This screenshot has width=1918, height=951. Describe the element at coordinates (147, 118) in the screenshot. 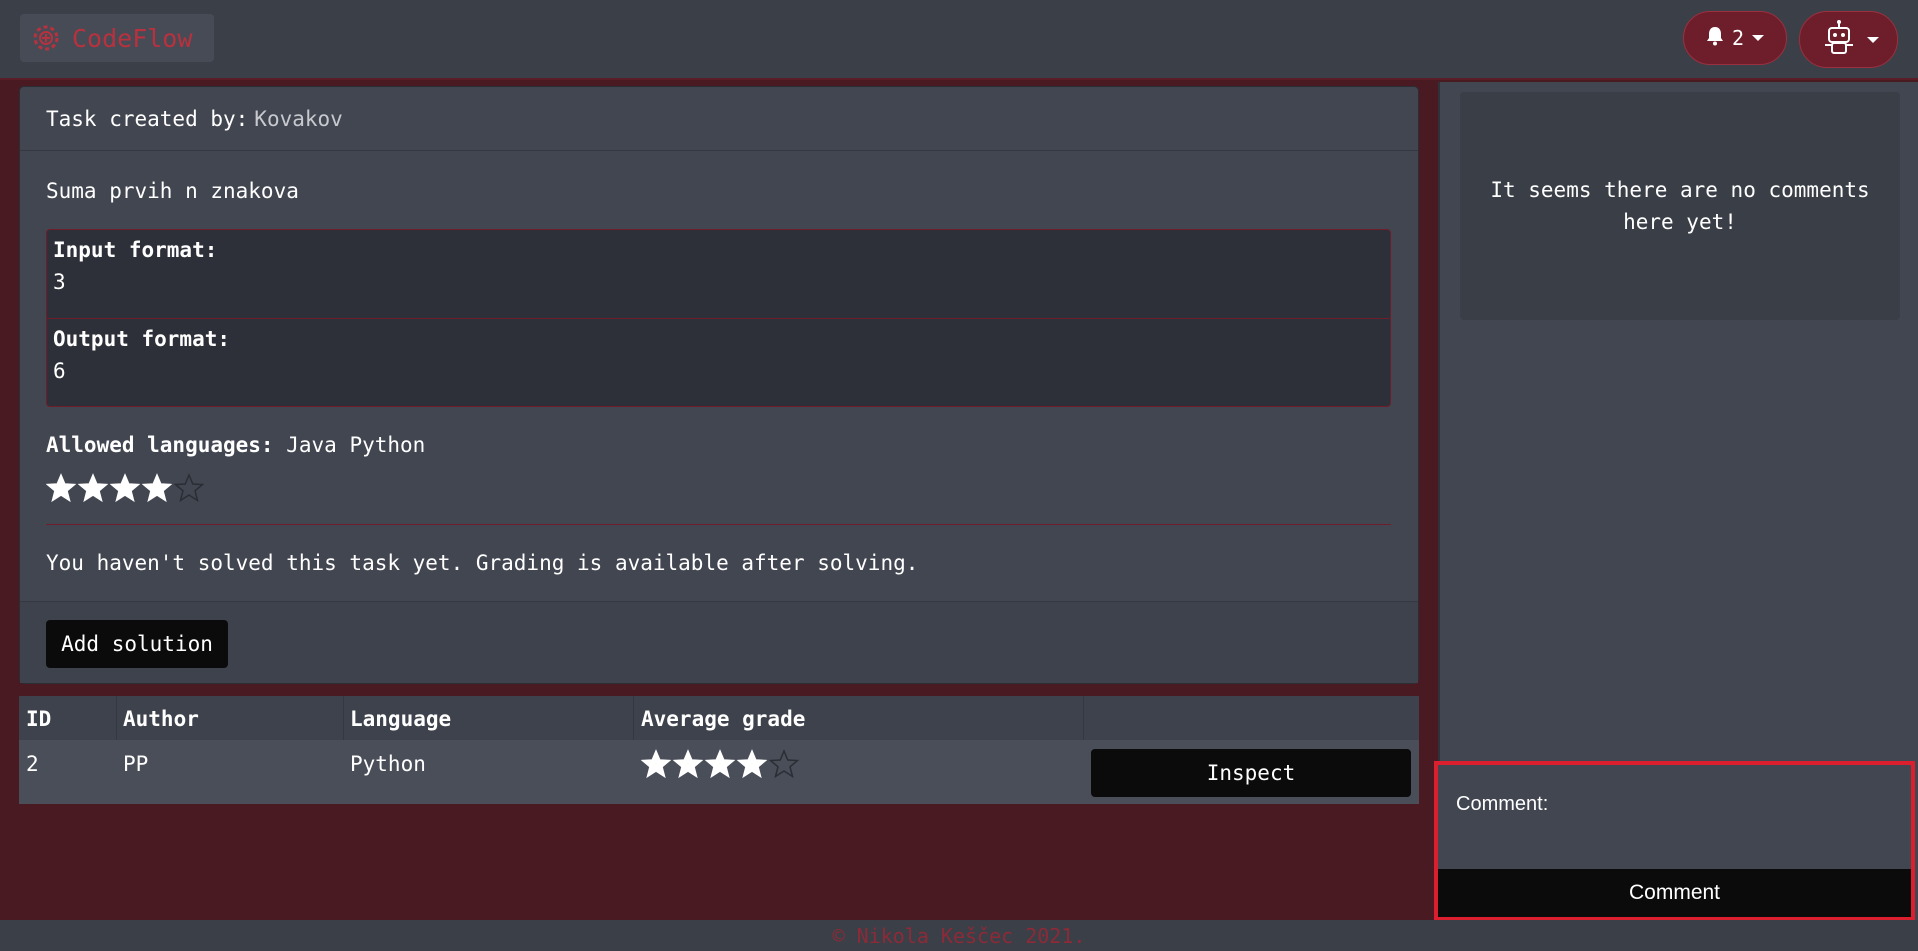

I see `created-by-label: Task created by:` at that location.